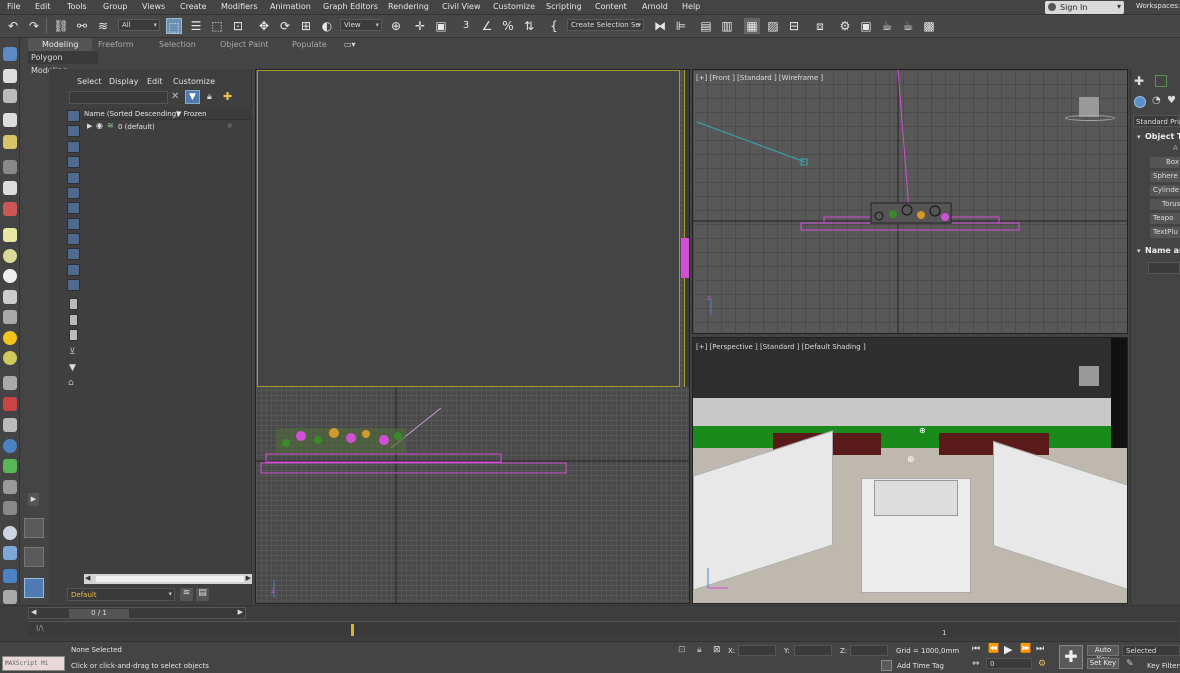  Describe the element at coordinates (1103, 663) in the screenshot. I see `set-key-button: Set Key` at that location.